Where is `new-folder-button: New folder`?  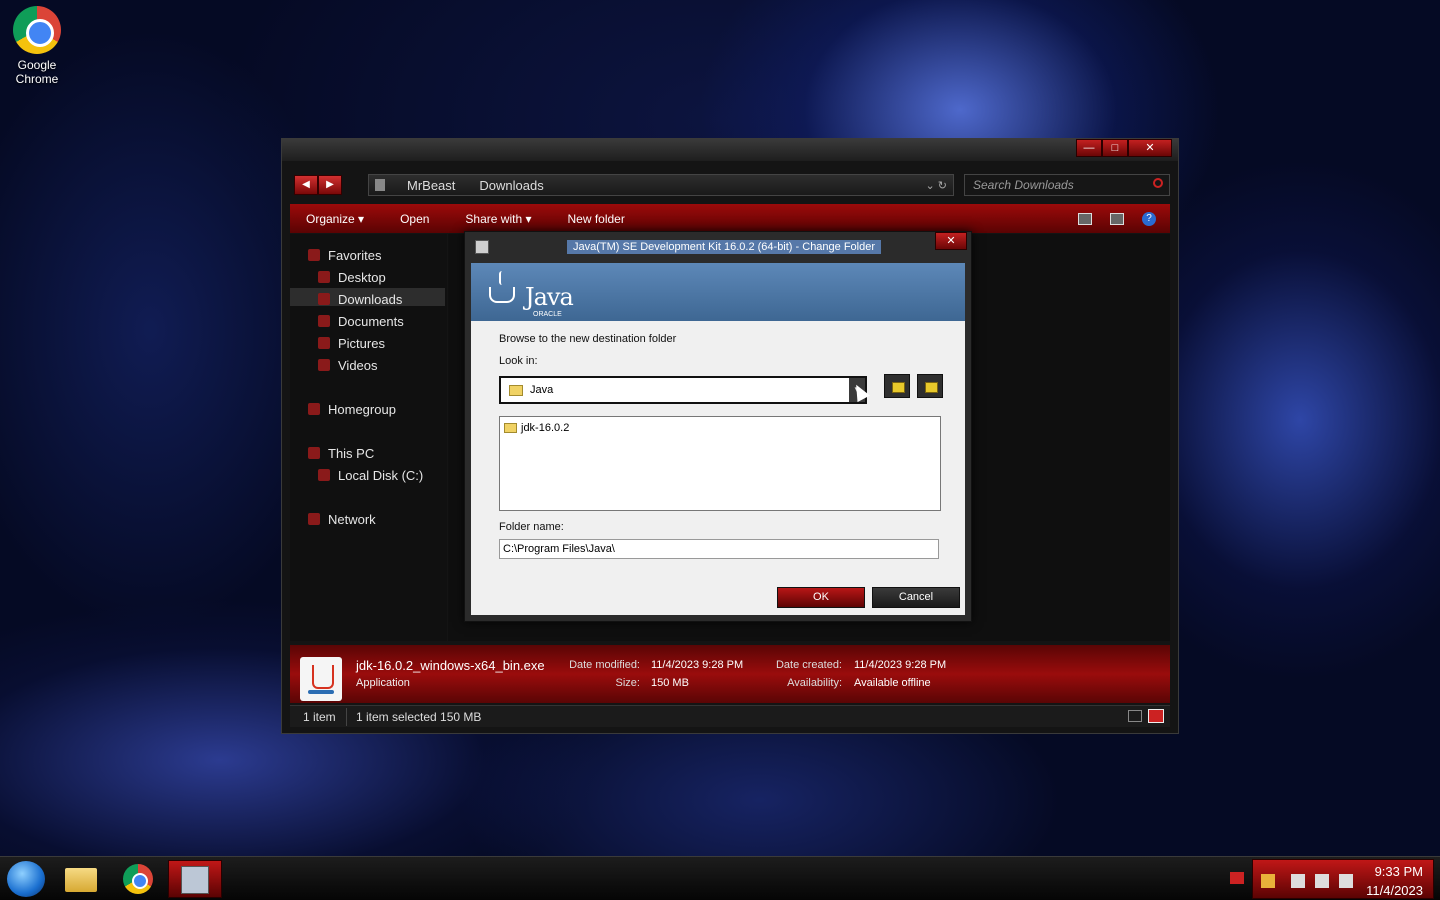
new-folder-button: New folder is located at coordinates (595, 219).